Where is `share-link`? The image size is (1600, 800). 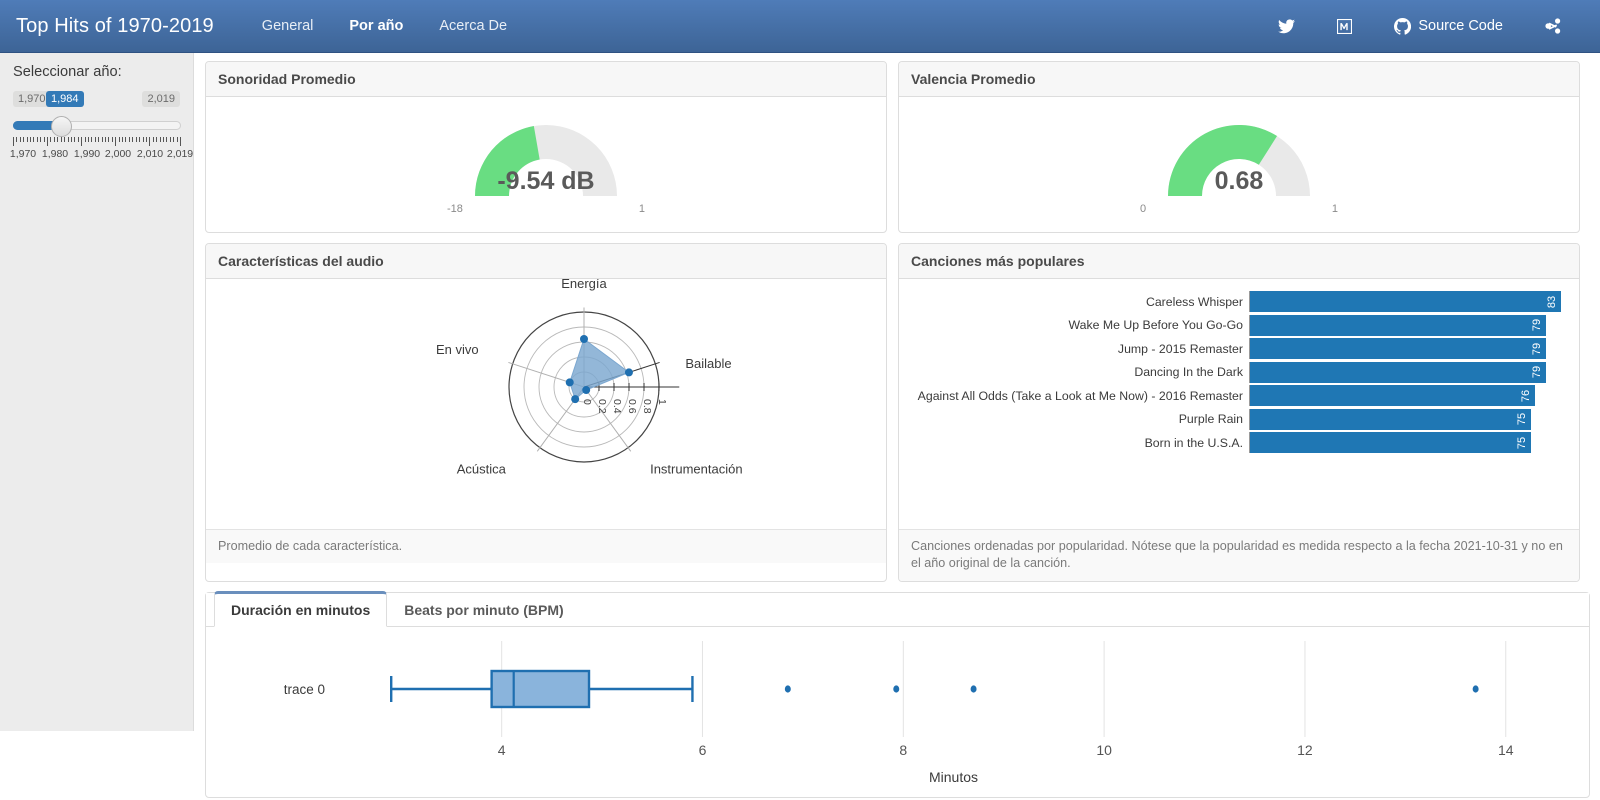
share-link is located at coordinates (1553, 26).